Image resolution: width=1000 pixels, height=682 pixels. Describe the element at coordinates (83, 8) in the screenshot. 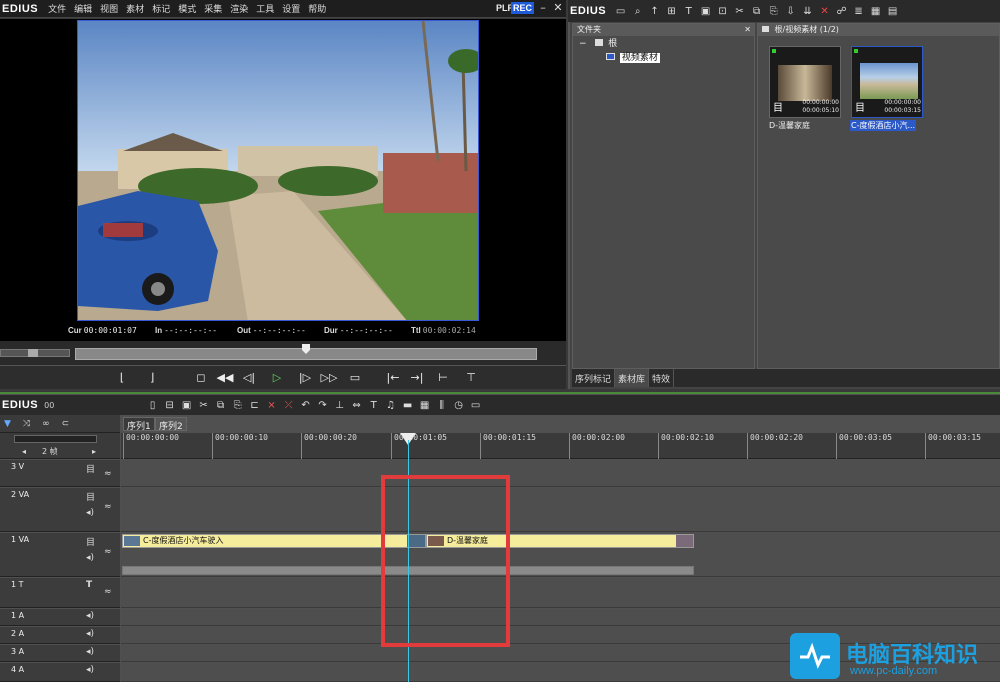

I see `menu-edit: 编辑` at that location.